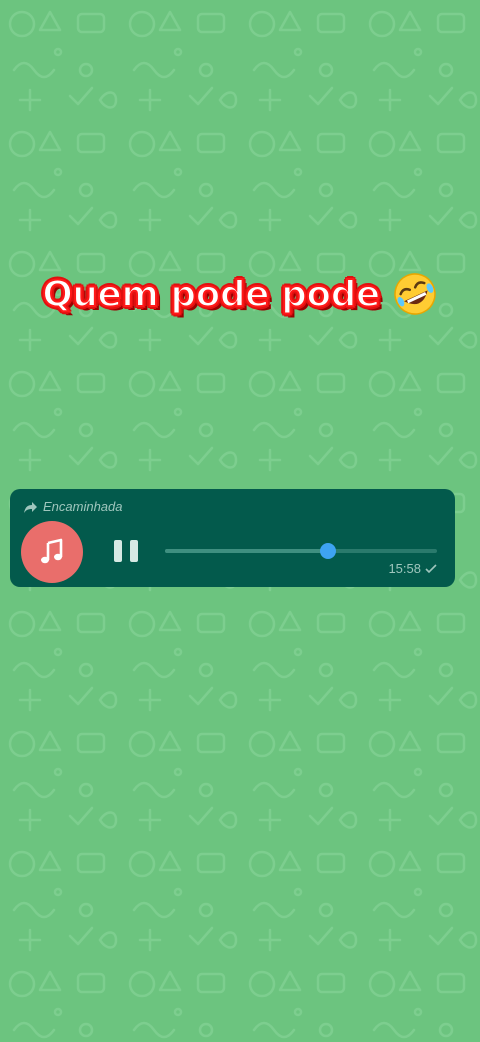  I want to click on music-note-icon, so click(52, 551).